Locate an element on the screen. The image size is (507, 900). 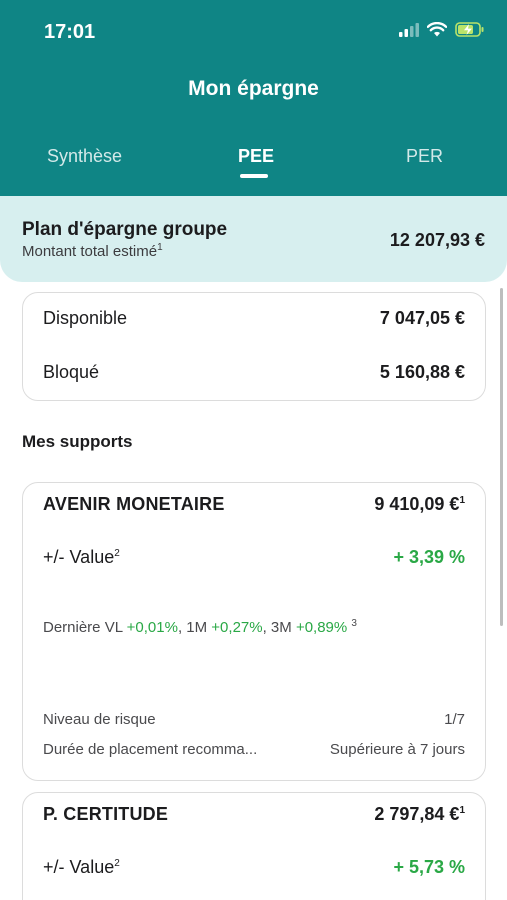
blocked-label: Bloqué is located at coordinates (71, 372).